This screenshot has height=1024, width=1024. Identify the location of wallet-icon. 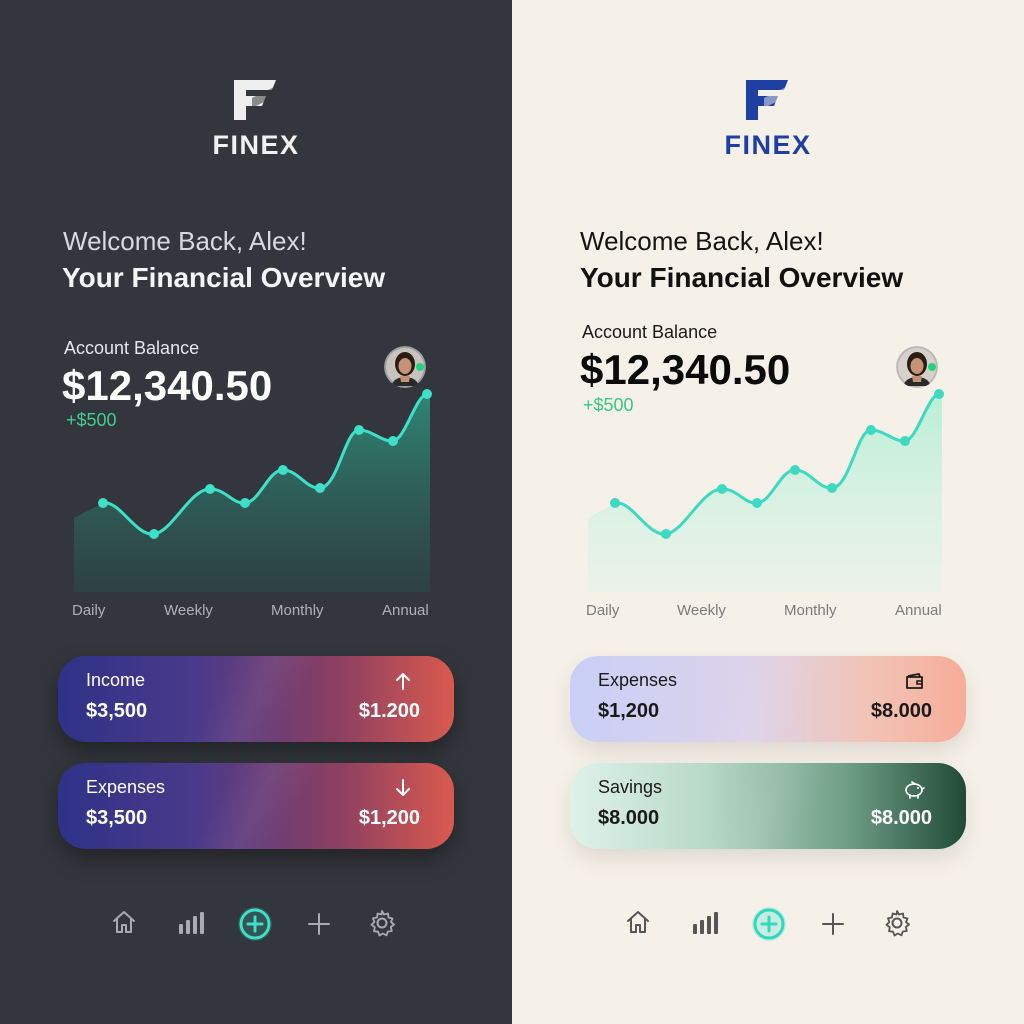
(914, 681).